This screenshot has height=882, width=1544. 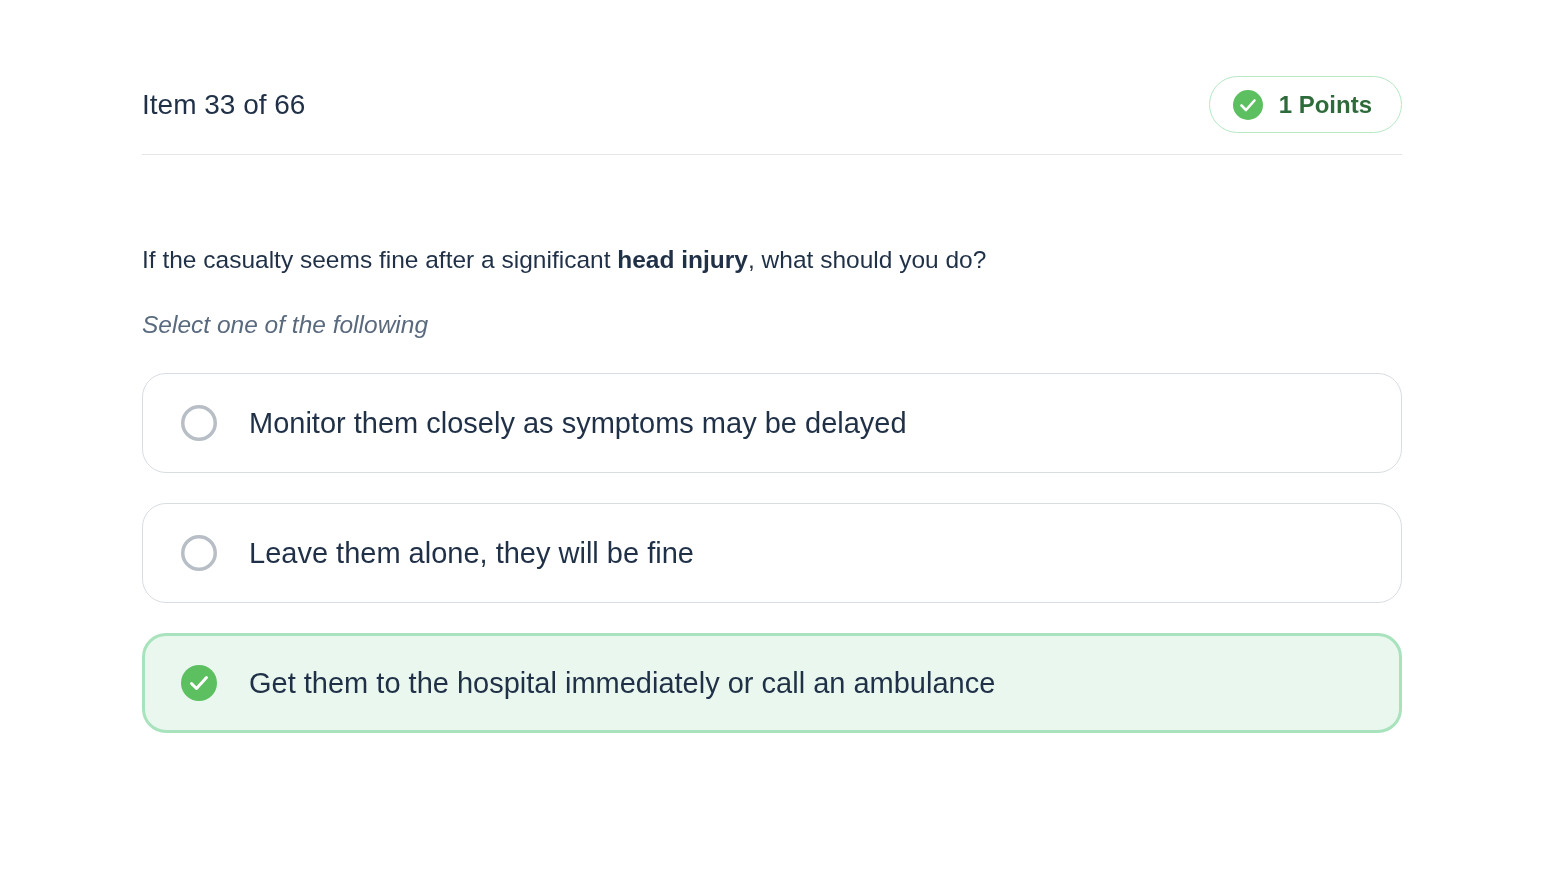 I want to click on answer-option: Leave them alone, they will be fine, so click(x=772, y=553).